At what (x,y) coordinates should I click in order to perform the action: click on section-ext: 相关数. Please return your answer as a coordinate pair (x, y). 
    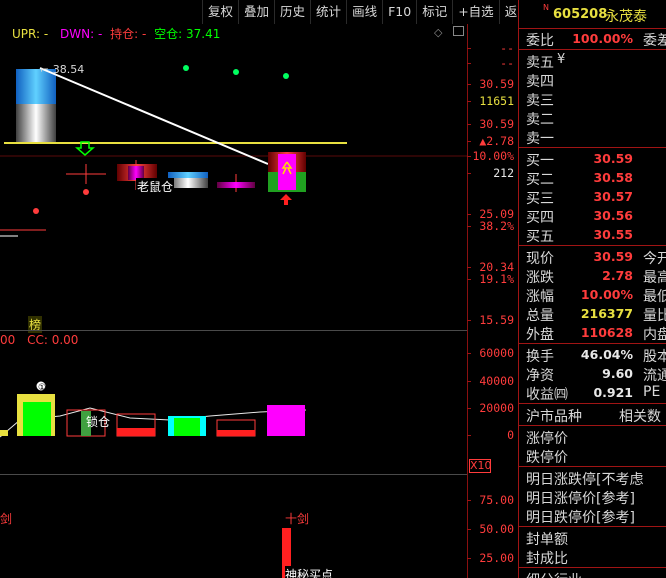
    Looking at the image, I should click on (640, 416).